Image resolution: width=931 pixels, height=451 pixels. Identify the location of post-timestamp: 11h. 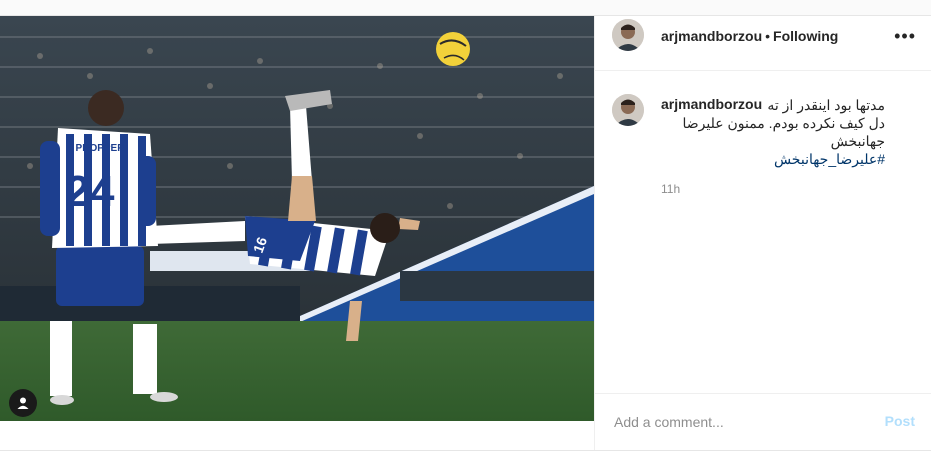
(670, 189).